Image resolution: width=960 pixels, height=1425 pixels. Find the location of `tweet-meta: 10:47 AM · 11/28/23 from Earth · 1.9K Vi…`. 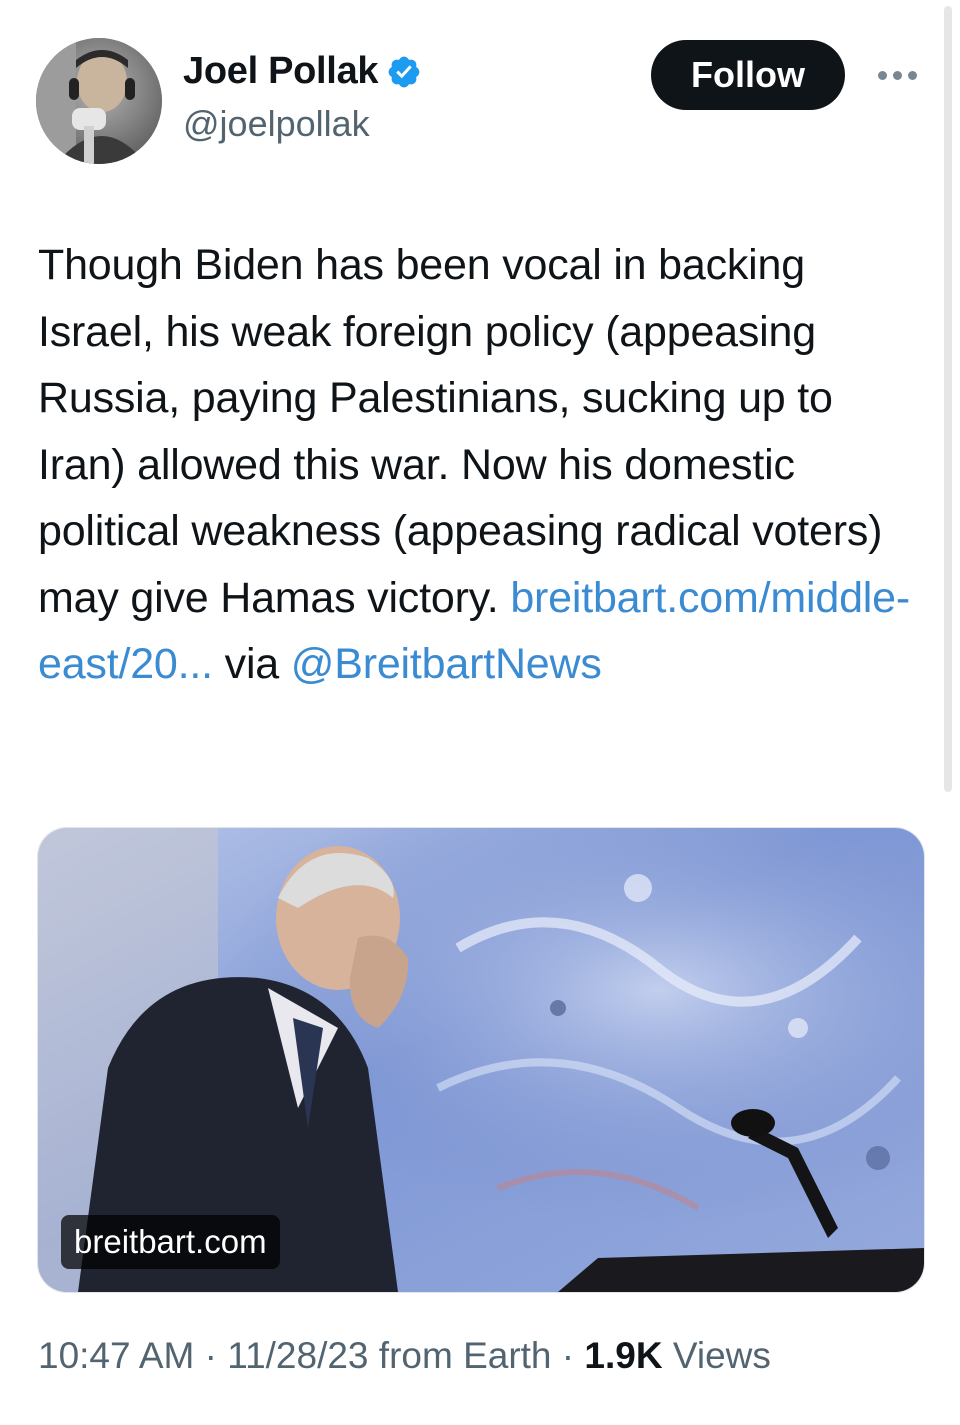

tweet-meta: 10:47 AM · 11/28/23 from Earth · 1.9K Vi… is located at coordinates (404, 1356).